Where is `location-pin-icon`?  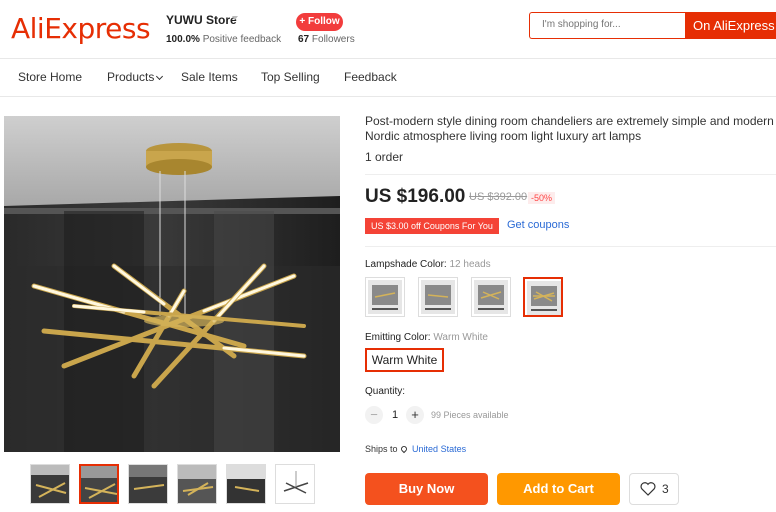
location-pin-icon is located at coordinates (403, 449).